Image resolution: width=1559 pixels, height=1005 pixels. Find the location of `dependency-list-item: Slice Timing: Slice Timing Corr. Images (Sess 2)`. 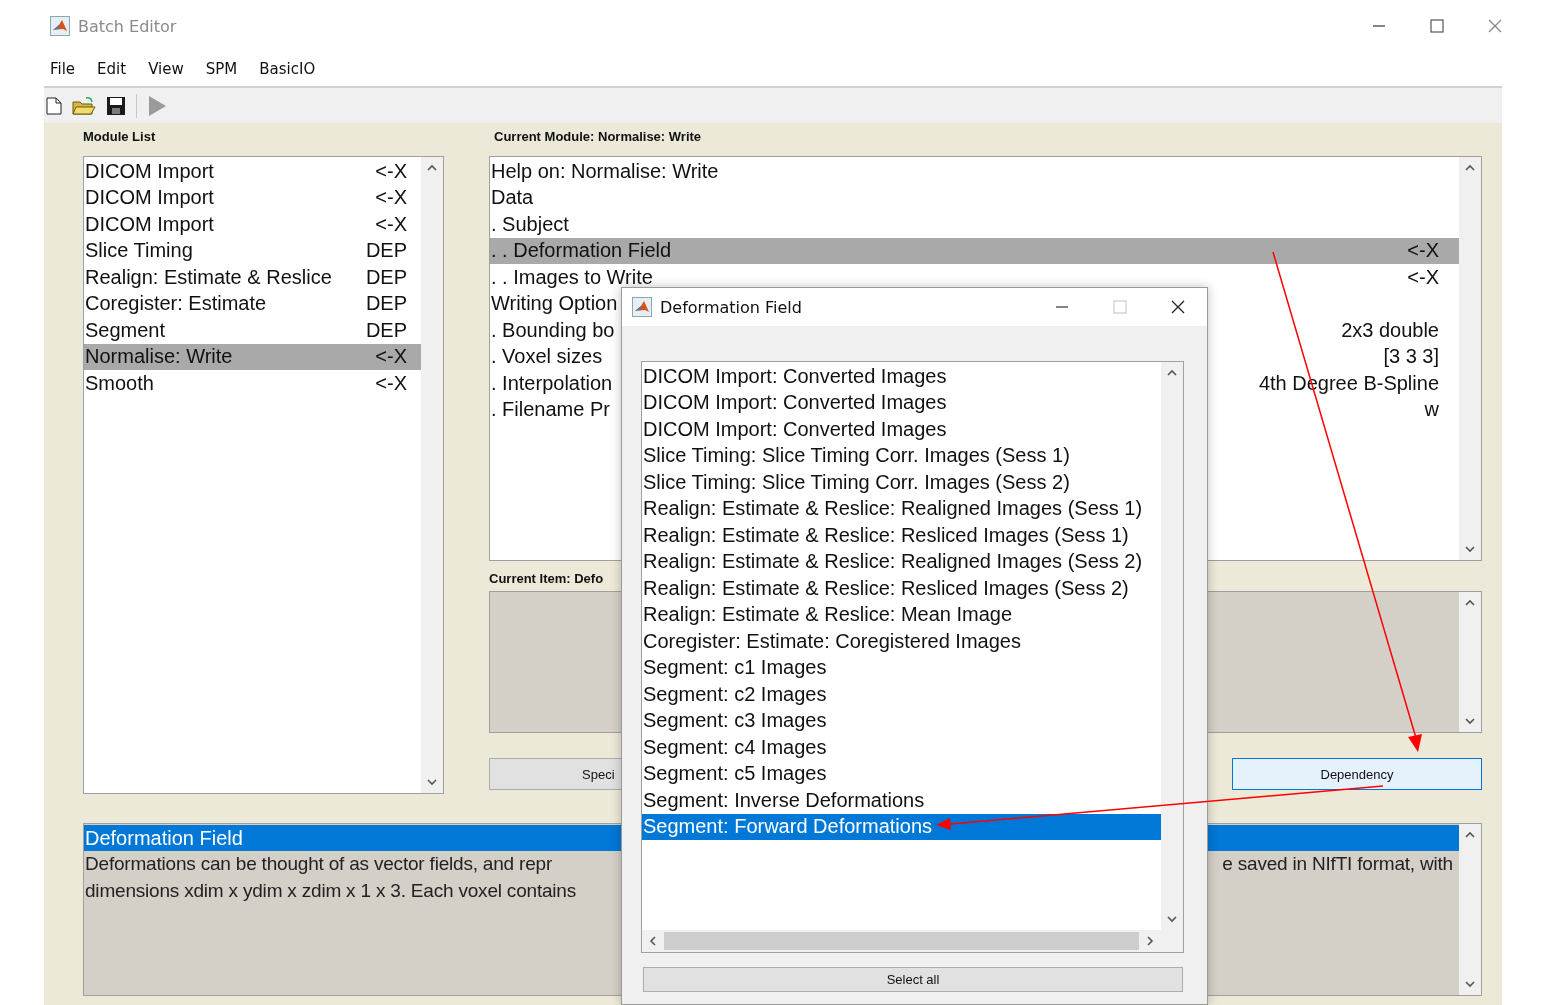

dependency-list-item: Slice Timing: Slice Timing Corr. Images (Sess 2) is located at coordinates (901, 482).